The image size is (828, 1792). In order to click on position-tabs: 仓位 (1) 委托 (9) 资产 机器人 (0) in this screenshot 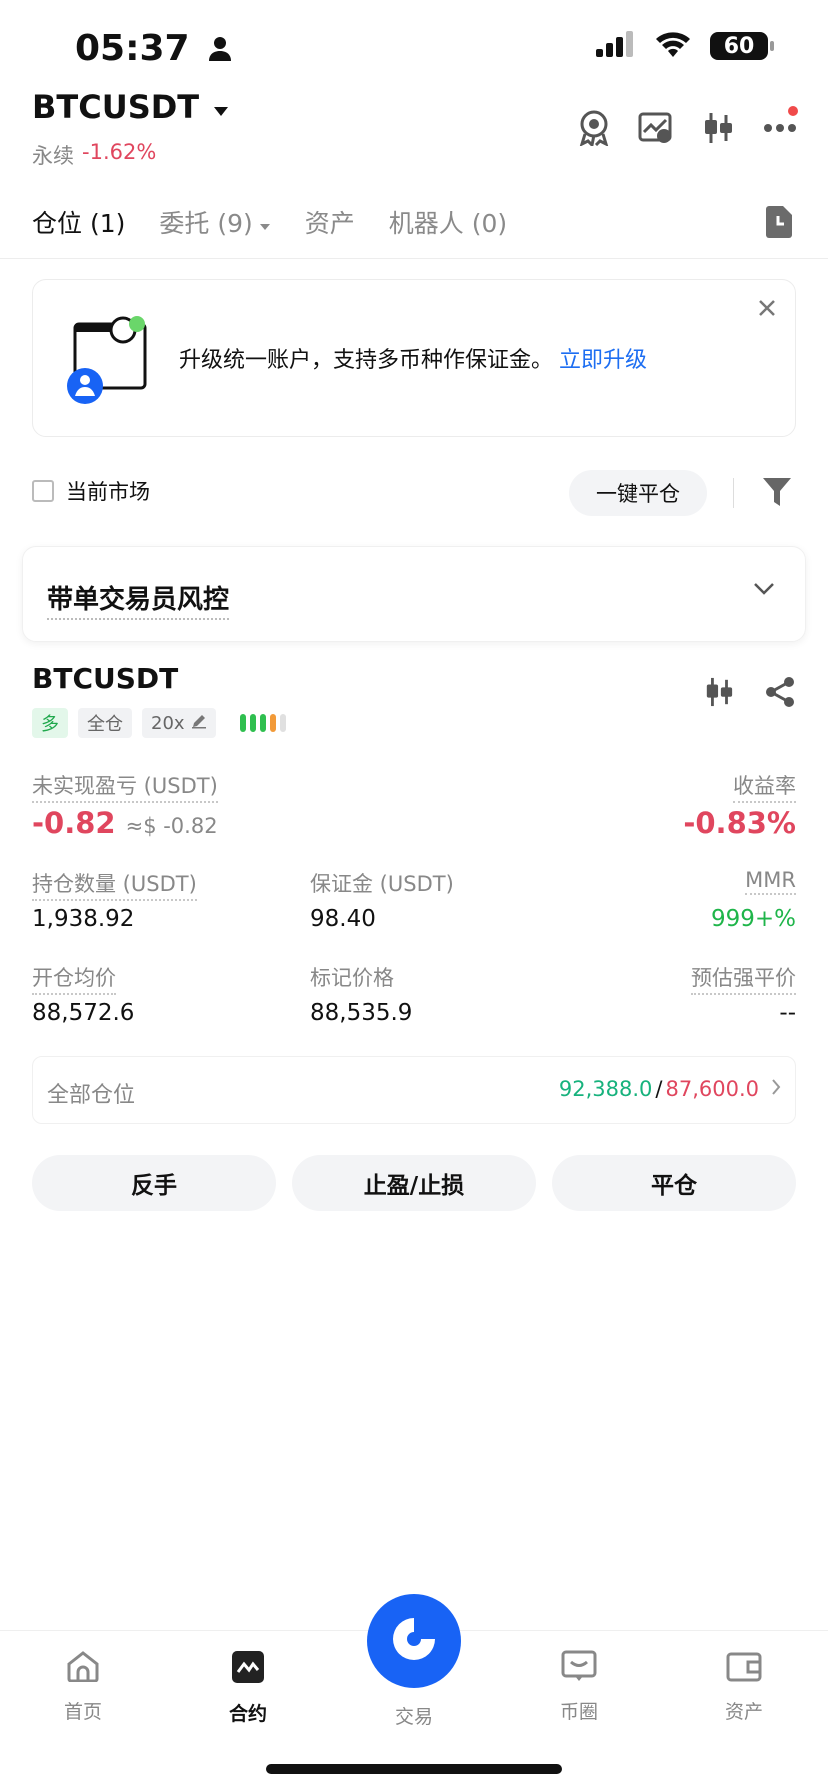, I will do `click(269, 222)`.